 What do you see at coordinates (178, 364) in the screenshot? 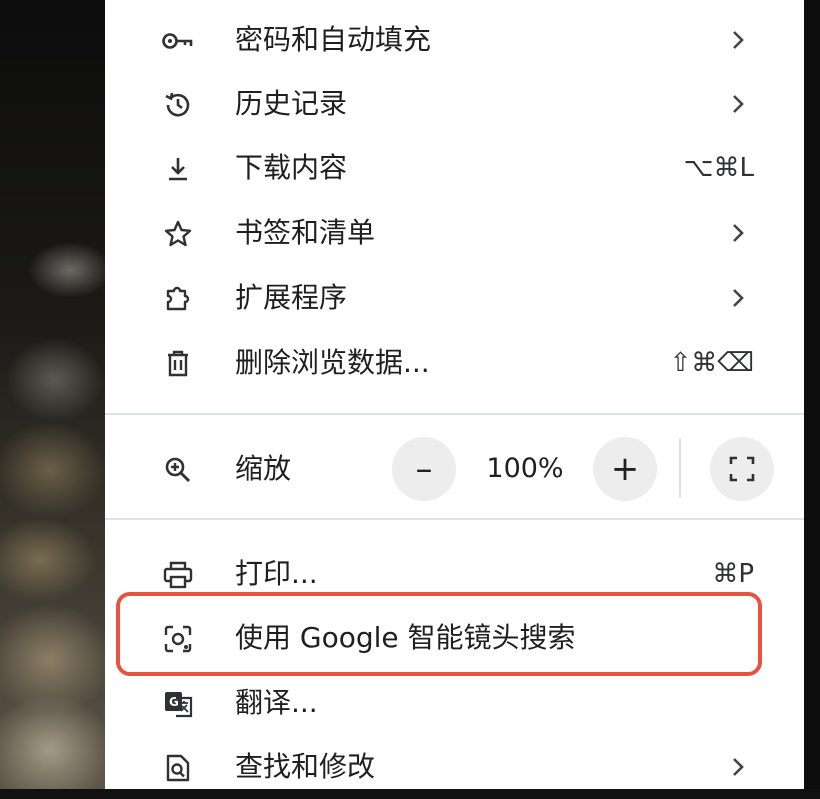
I see `trash-icon` at bounding box center [178, 364].